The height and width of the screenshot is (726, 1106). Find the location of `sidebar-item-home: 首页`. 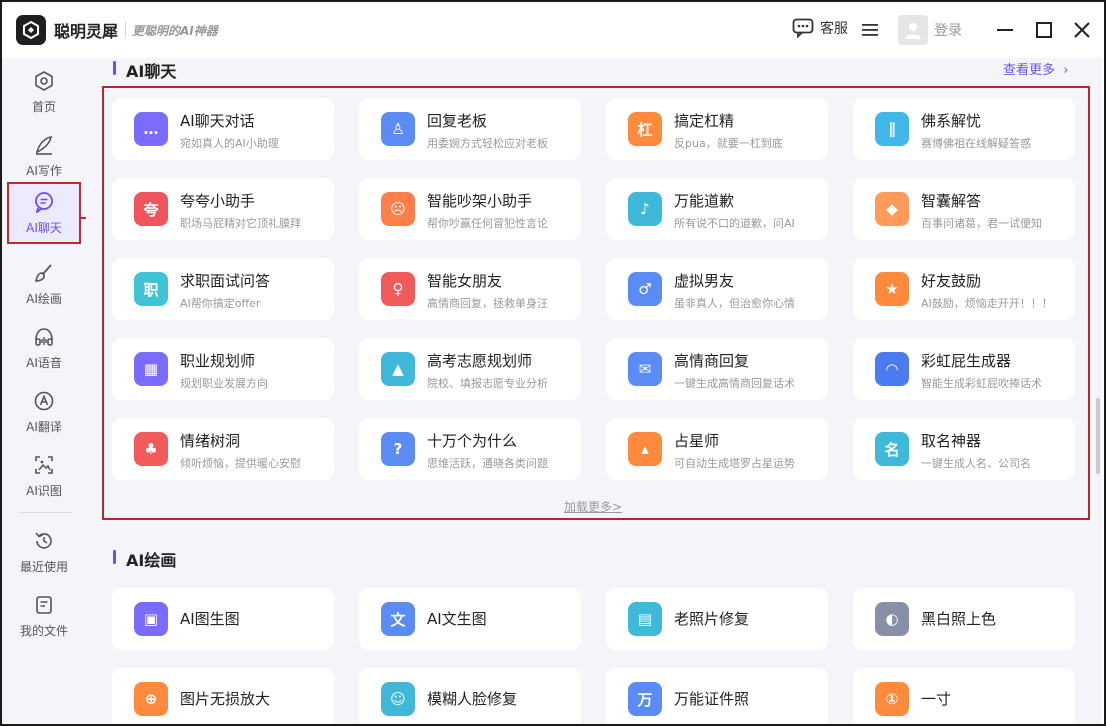

sidebar-item-home: 首页 is located at coordinates (44, 92).